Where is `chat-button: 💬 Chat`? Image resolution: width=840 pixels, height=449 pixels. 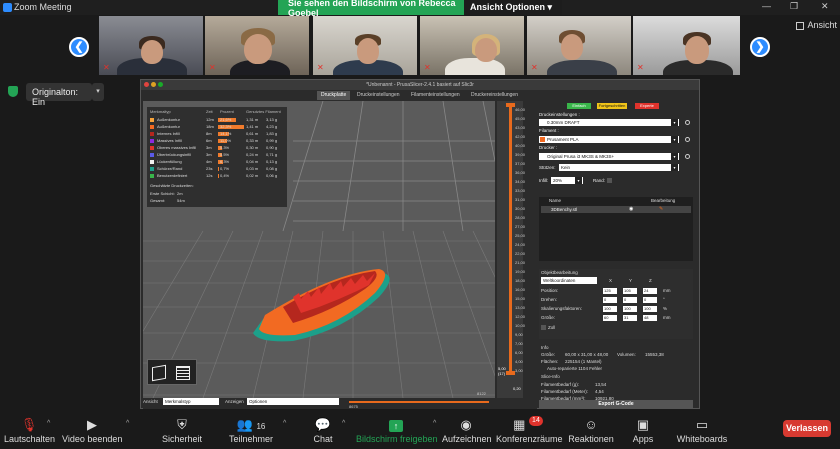
chat-button: 💬 Chat is located at coordinates (323, 430).